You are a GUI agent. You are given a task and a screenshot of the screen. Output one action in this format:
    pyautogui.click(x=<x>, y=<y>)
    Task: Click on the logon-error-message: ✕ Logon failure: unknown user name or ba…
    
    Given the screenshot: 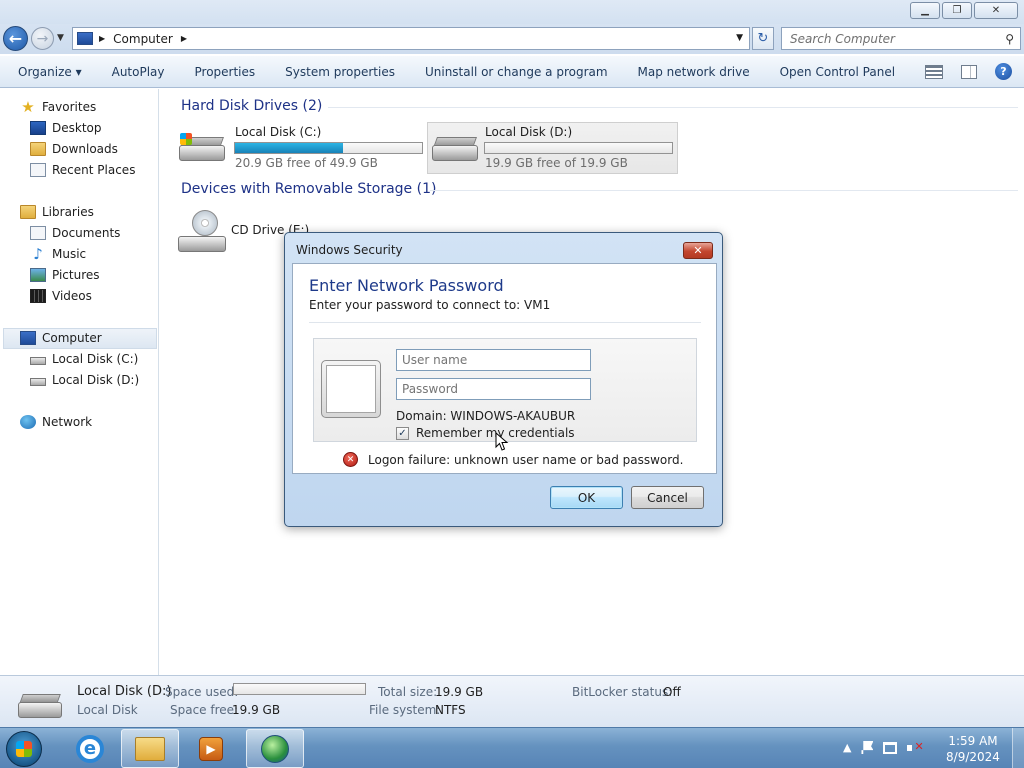 What is the action you would take?
    pyautogui.click(x=513, y=459)
    